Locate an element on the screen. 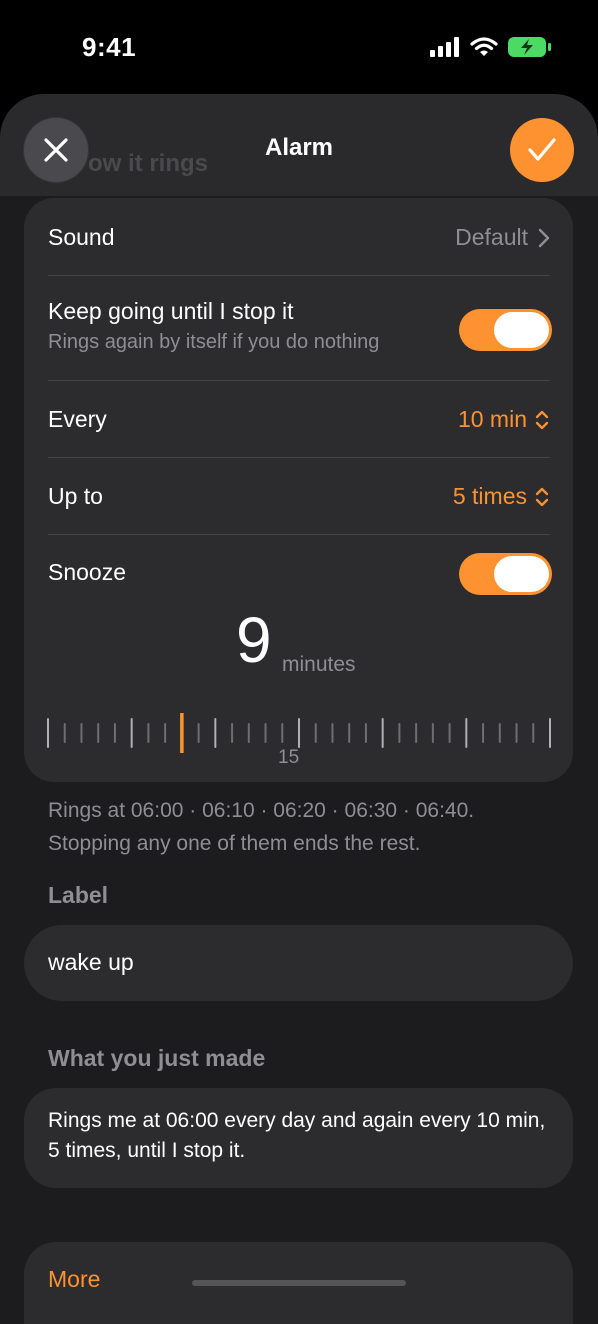 This screenshot has width=598, height=1324. upto-label: Up to is located at coordinates (75, 496).